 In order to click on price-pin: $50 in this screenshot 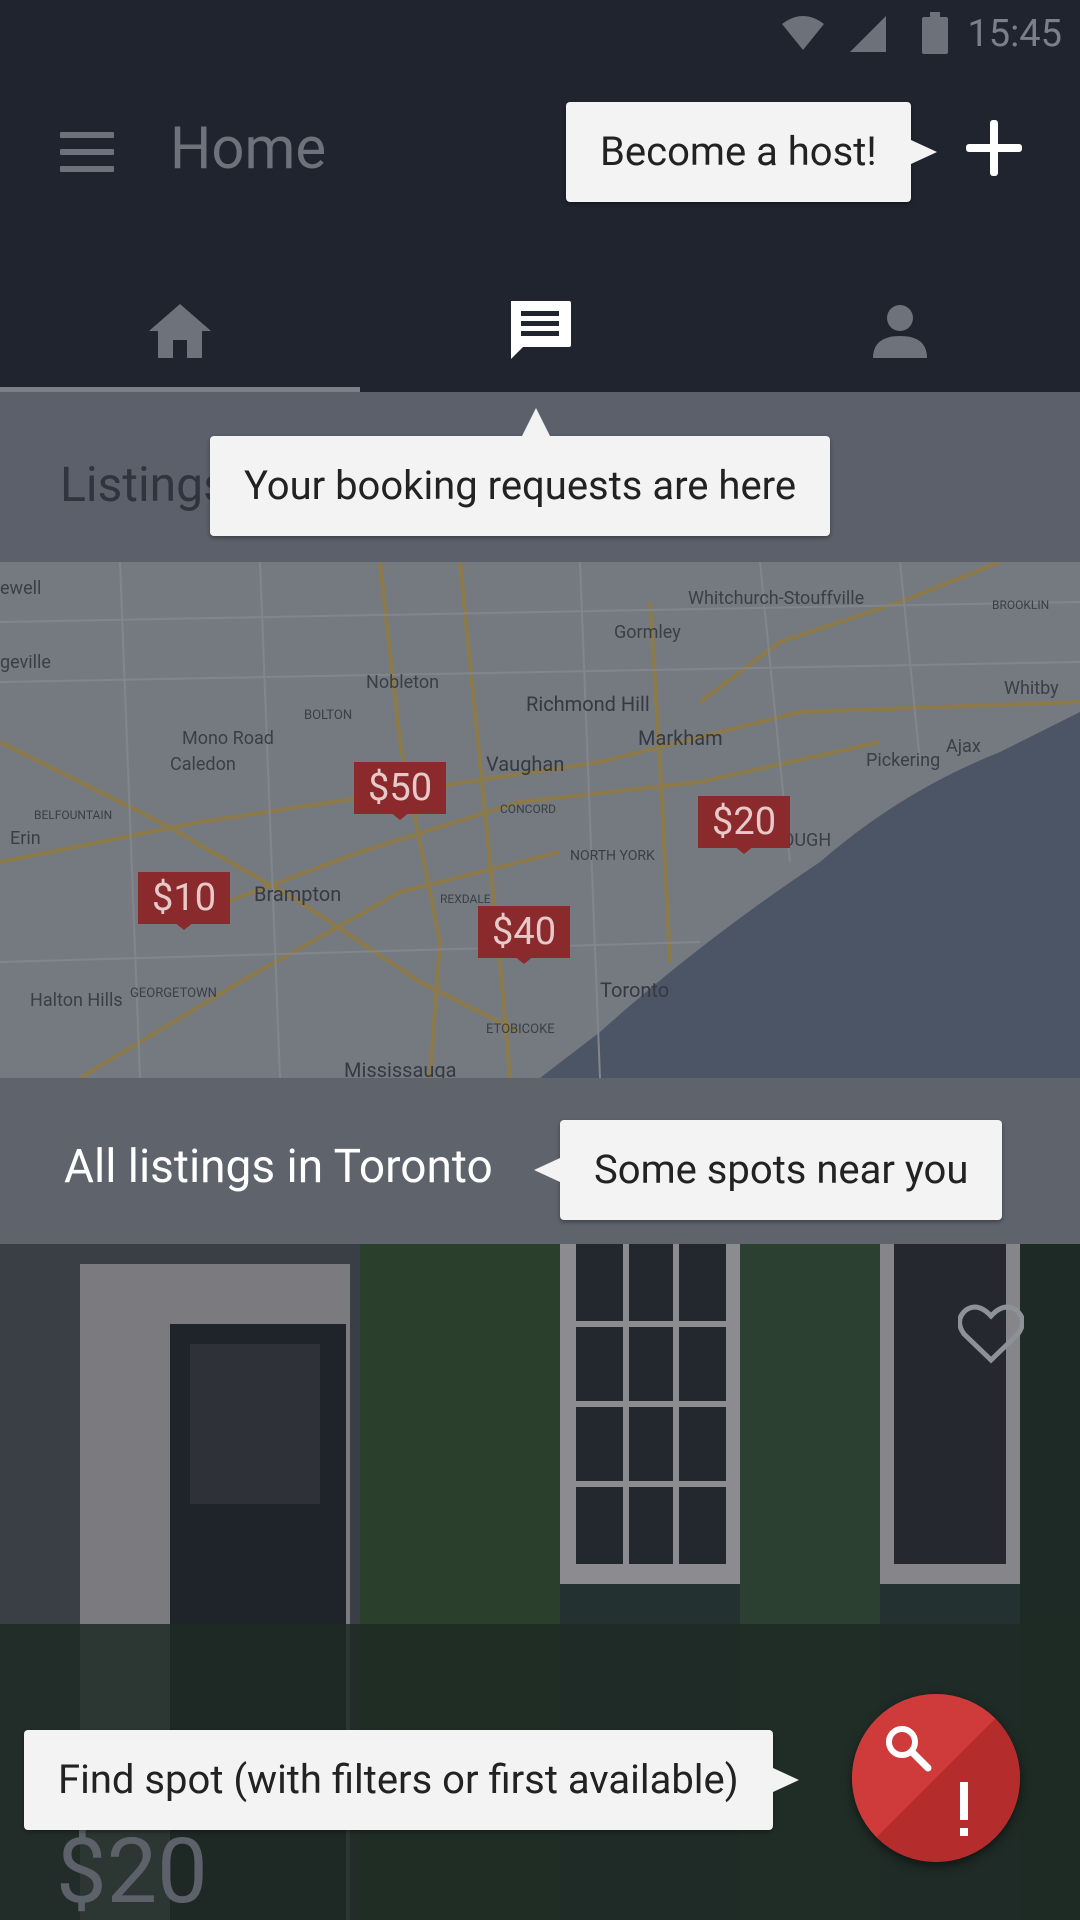, I will do `click(400, 791)`.